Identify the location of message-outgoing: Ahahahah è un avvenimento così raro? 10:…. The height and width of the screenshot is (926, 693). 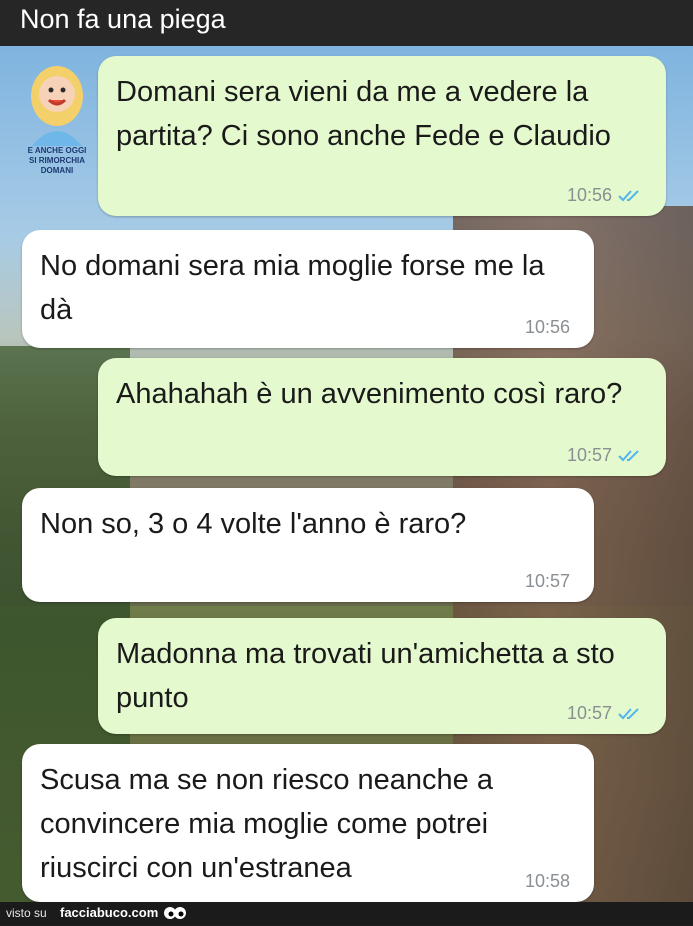
(382, 417).